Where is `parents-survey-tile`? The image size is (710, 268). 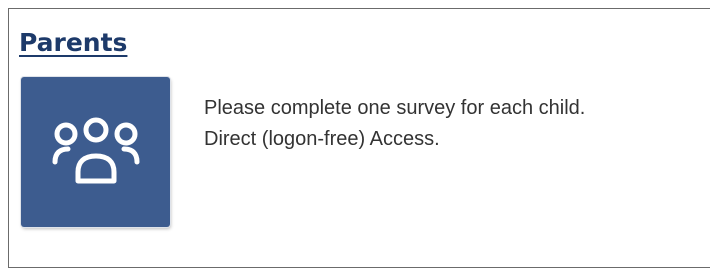 parents-survey-tile is located at coordinates (95, 152).